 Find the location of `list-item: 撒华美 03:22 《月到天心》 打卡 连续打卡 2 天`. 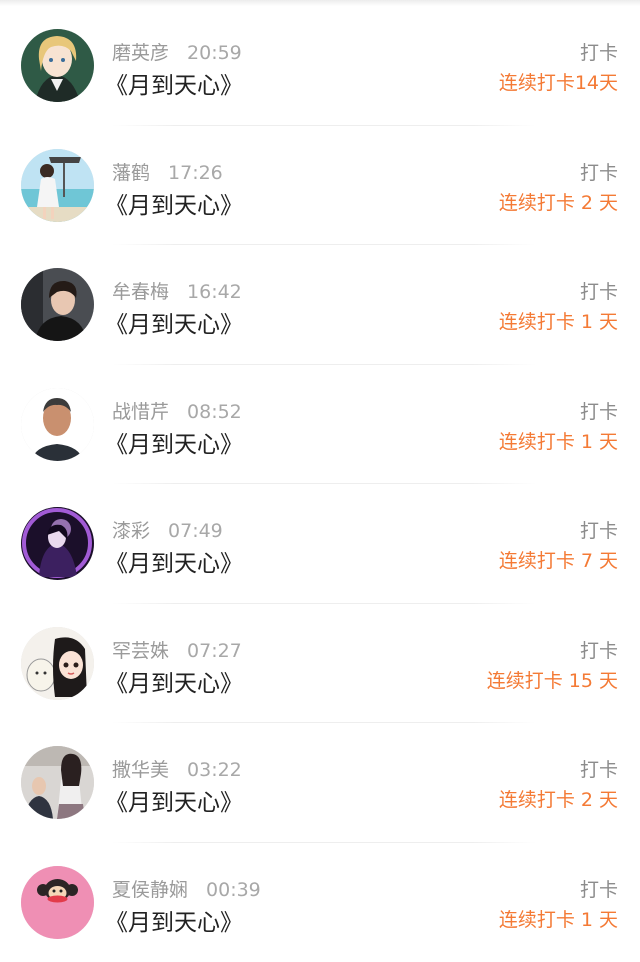

list-item: 撒华美 03:22 《月到天心》 打卡 连续打卡 2 天 is located at coordinates (320, 783).